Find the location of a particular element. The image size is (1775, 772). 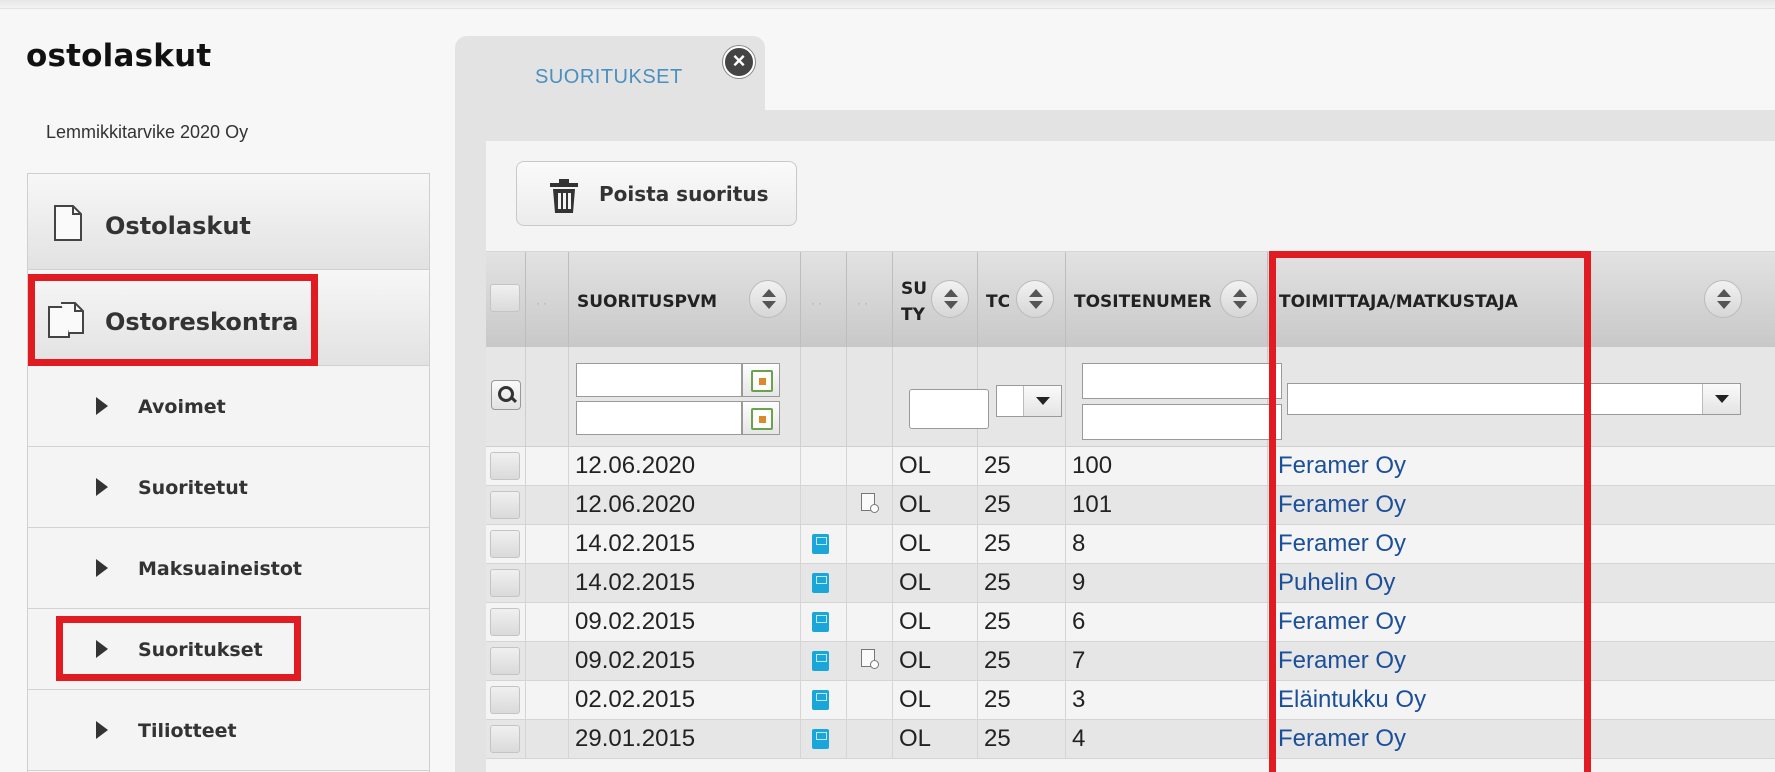

header-voucher: TOSITENUMER is located at coordinates (1167, 300).